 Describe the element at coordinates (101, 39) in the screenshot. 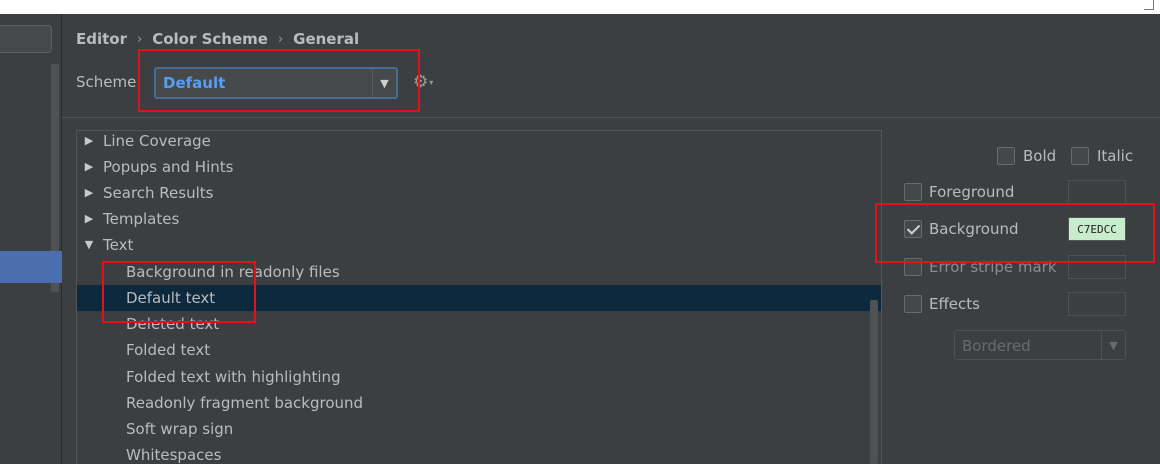

I see `breadcrumb-item-editor: Editor` at that location.